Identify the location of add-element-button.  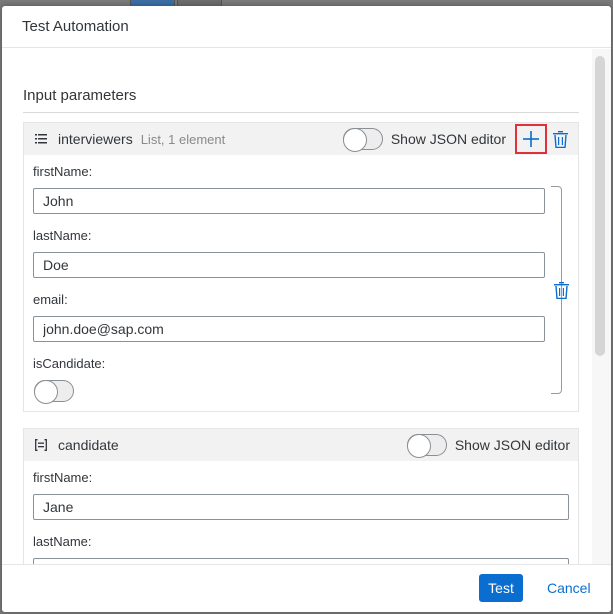
(531, 139).